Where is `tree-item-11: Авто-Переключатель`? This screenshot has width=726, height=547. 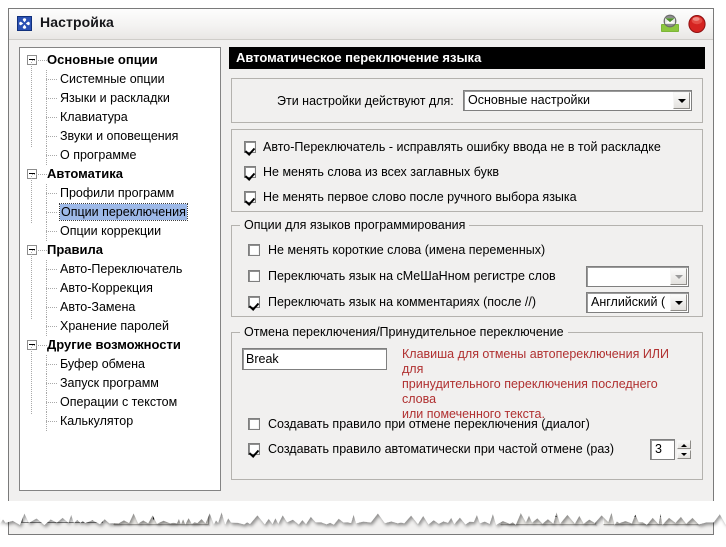 tree-item-11: Авто-Переключатель is located at coordinates (120, 269).